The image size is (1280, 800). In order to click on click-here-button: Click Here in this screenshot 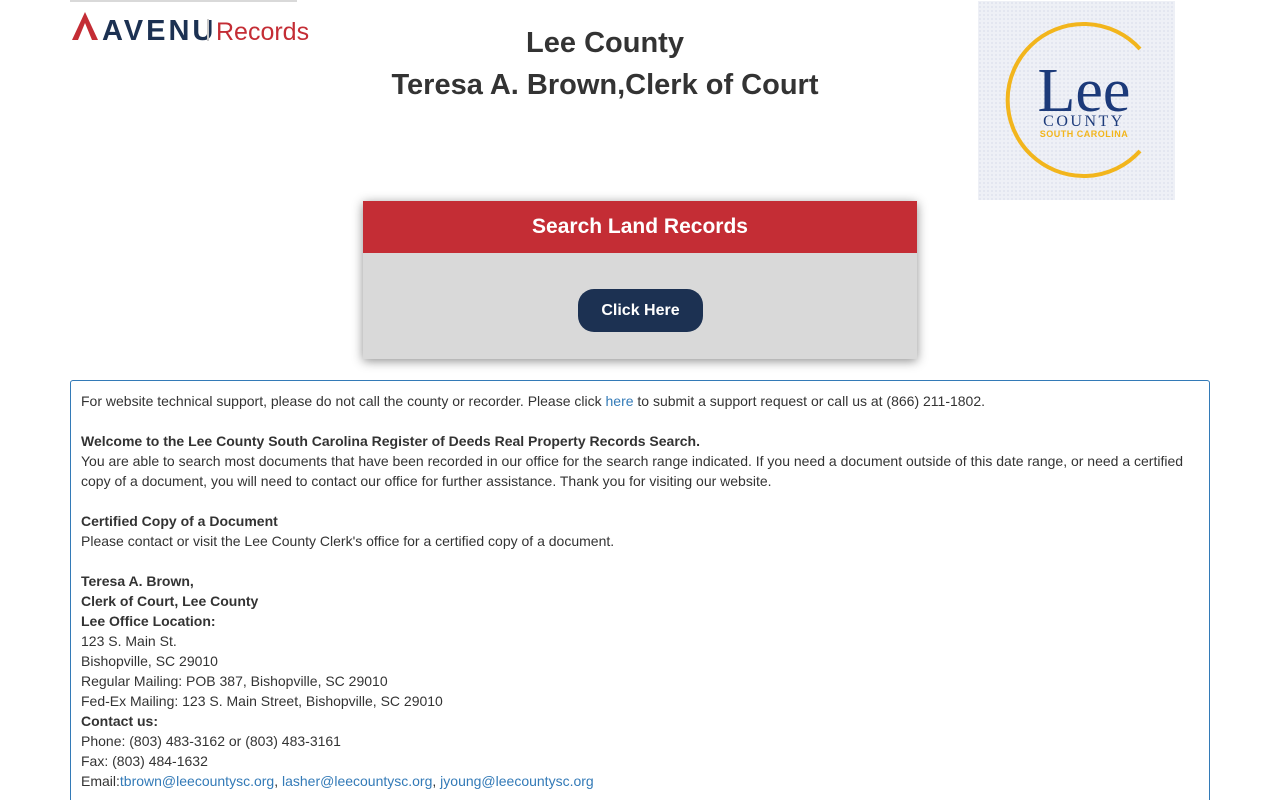, I will do `click(640, 310)`.